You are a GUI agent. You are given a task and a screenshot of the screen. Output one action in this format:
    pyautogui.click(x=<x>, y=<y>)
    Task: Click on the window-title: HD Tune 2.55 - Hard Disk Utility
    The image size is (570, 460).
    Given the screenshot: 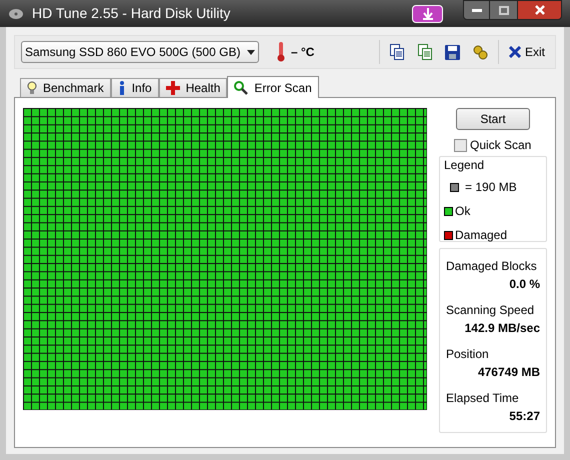 What is the action you would take?
    pyautogui.click(x=132, y=13)
    